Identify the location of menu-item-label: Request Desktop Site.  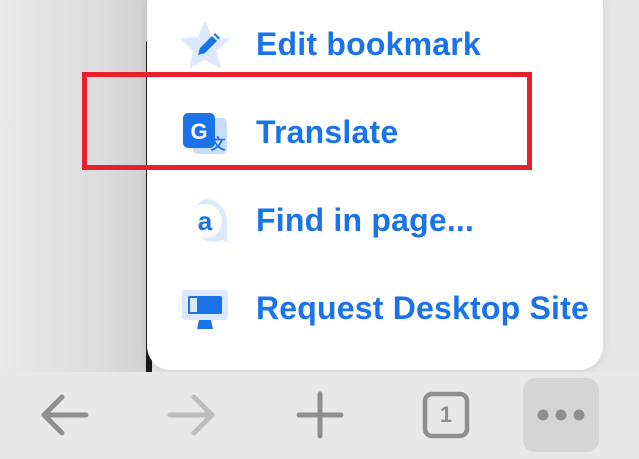
(422, 308).